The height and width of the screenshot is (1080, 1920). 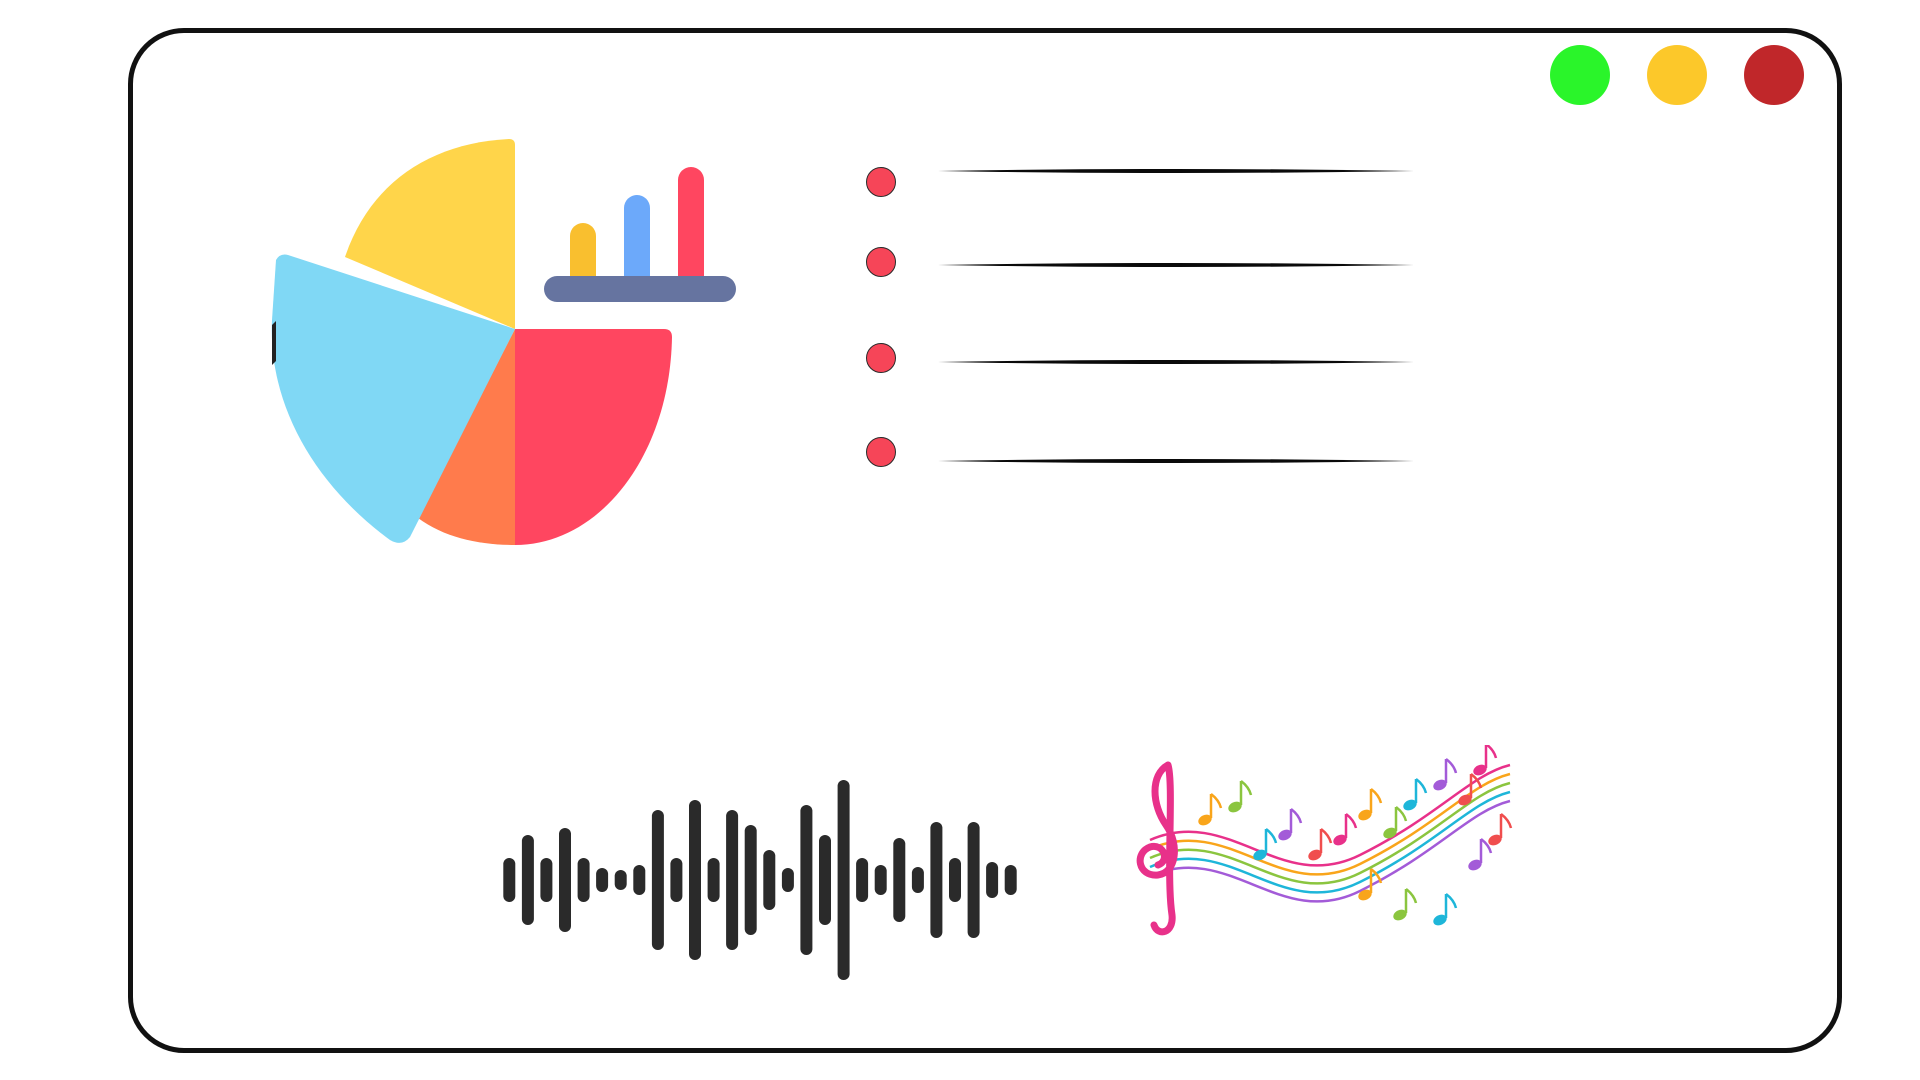 I want to click on bar-chart-baseline, so click(x=640, y=289).